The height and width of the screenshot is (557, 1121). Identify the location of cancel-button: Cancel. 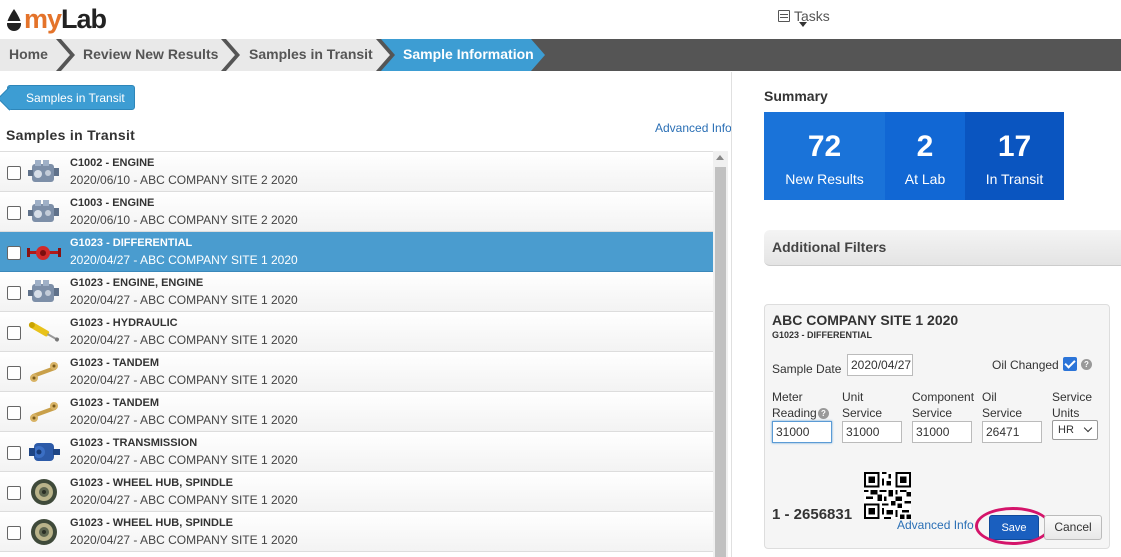
(1073, 527).